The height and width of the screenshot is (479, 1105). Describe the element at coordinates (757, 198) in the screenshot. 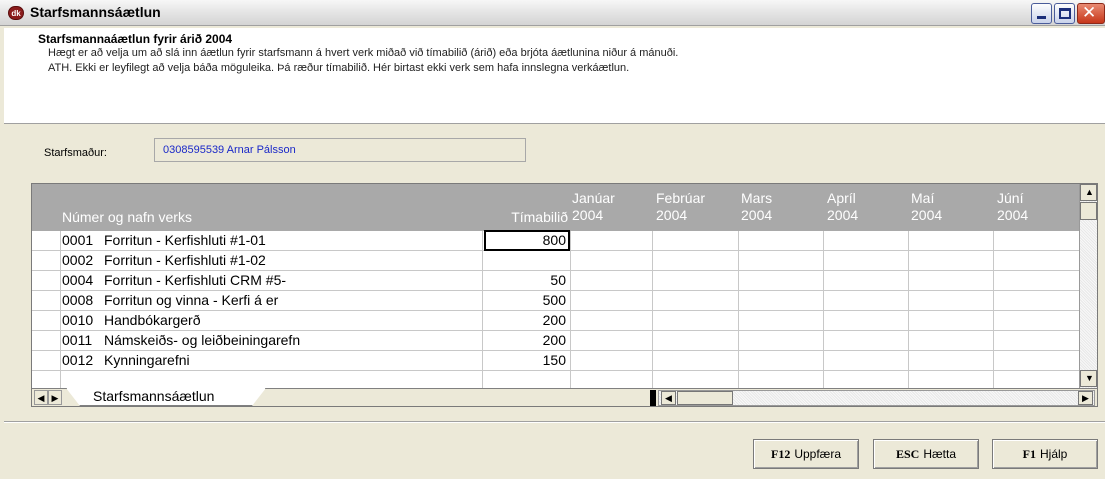

I see `month-name: Mars` at that location.